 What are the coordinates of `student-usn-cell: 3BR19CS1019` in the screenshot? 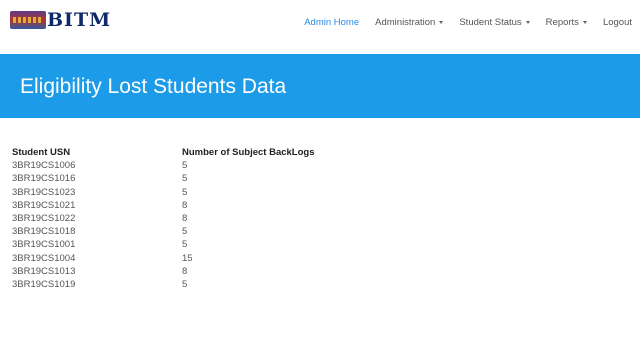 It's located at (44, 284).